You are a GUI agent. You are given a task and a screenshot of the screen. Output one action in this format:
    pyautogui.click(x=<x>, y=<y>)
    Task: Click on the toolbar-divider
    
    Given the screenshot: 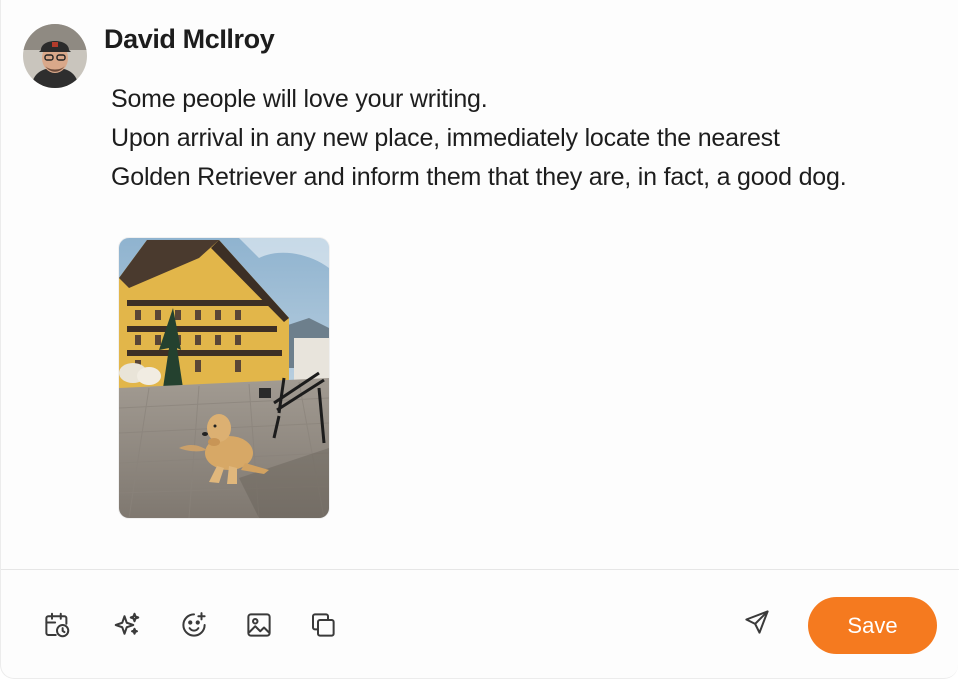 What is the action you would take?
    pyautogui.click(x=480, y=569)
    